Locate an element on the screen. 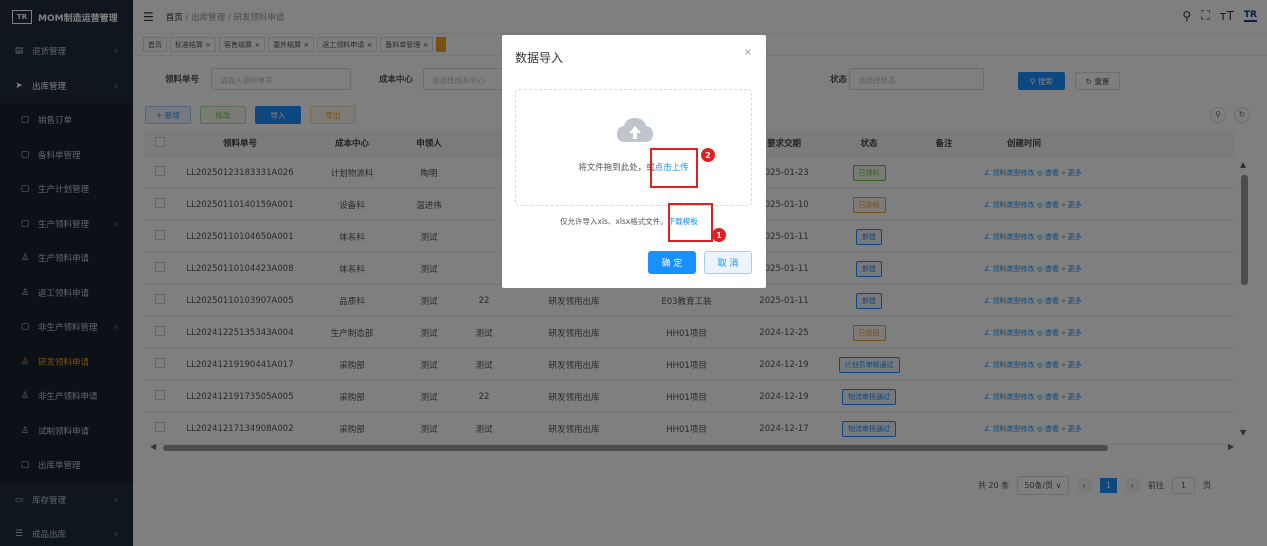 The image size is (1267, 546). cancel-button: 取 消 is located at coordinates (728, 262).